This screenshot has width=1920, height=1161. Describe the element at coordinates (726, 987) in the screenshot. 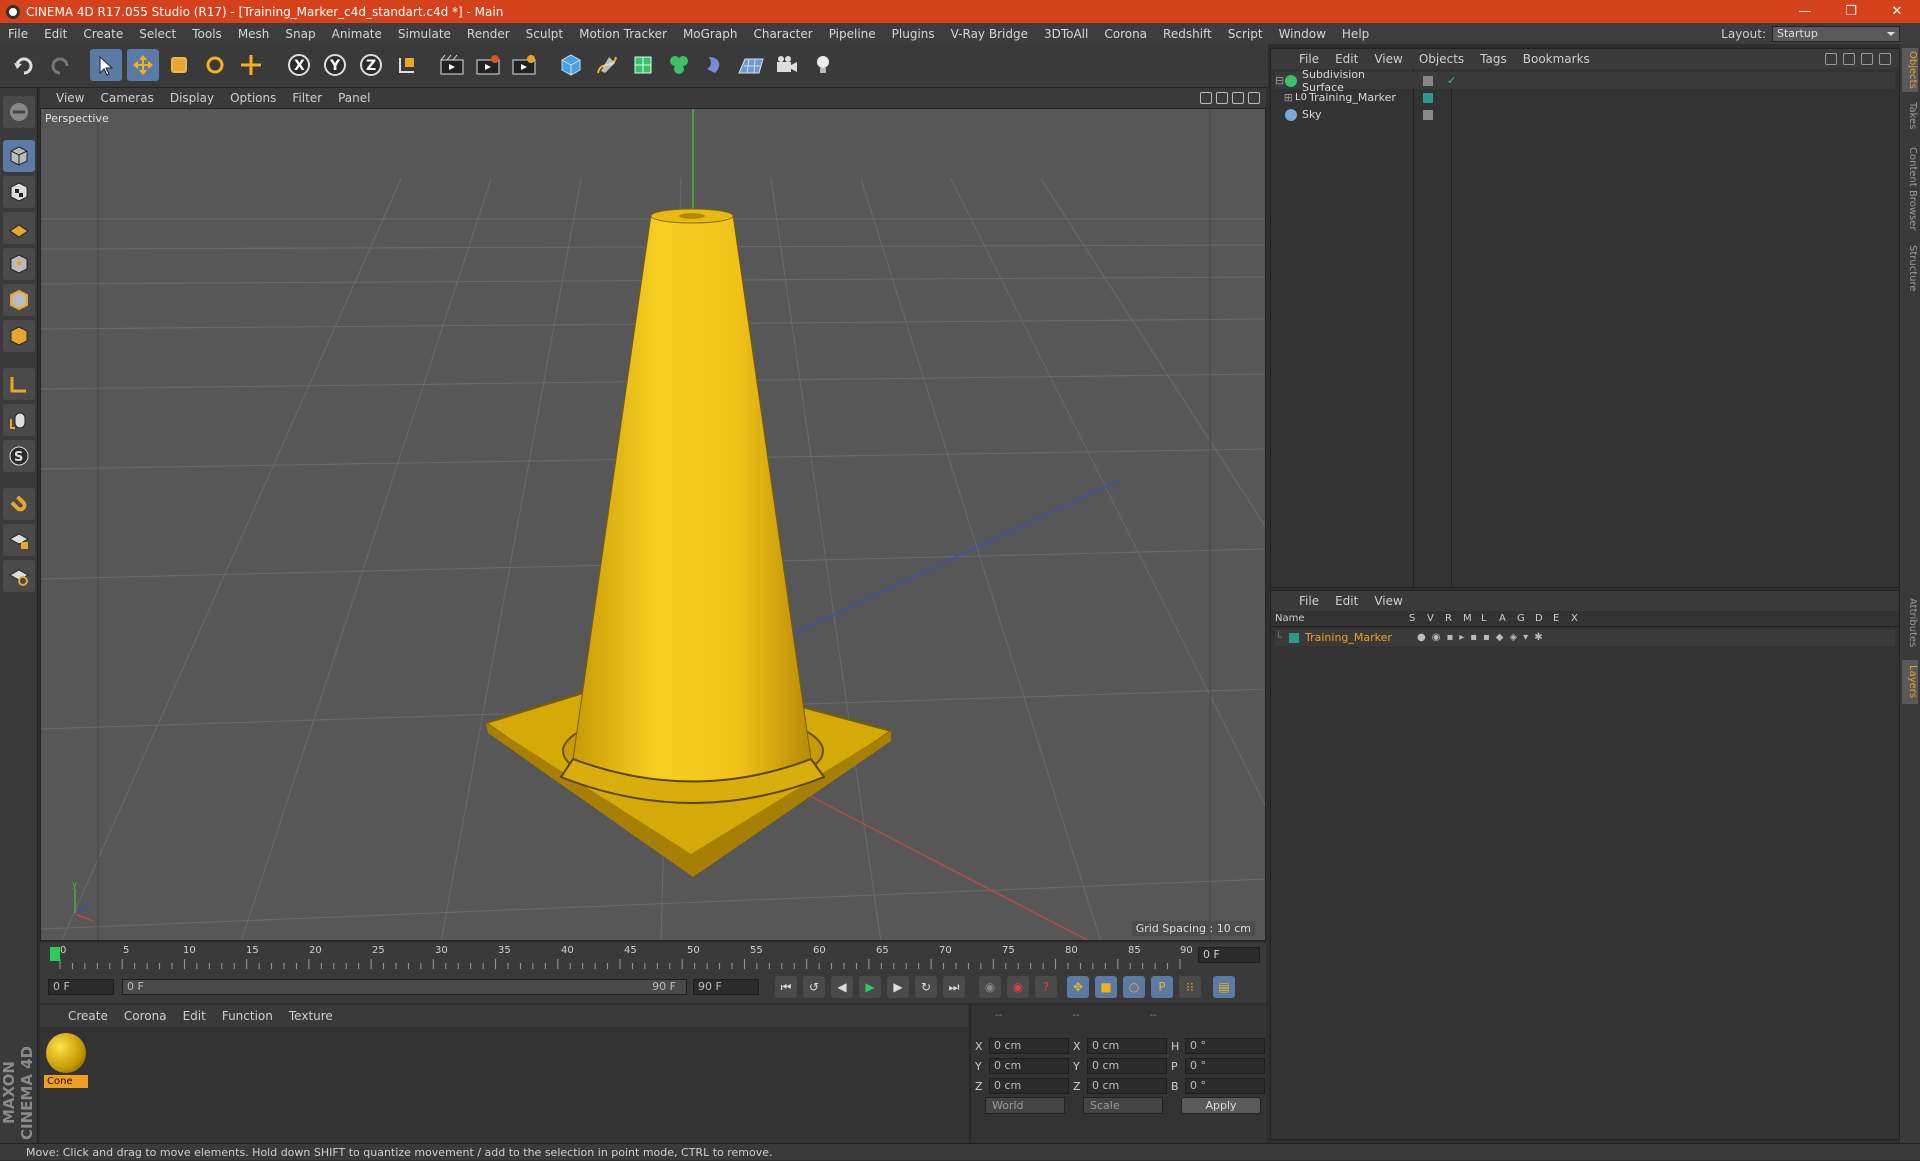

I see `end-frame-field: 90 F` at that location.